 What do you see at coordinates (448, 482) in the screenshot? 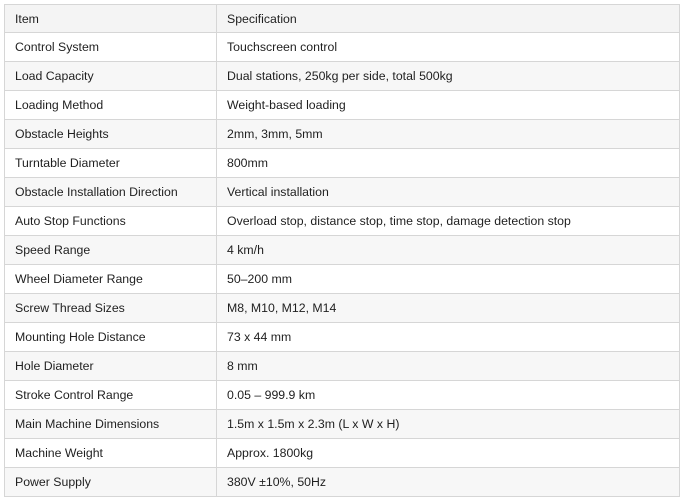
I see `spec-cell: 380V ±10%, 50Hz` at bounding box center [448, 482].